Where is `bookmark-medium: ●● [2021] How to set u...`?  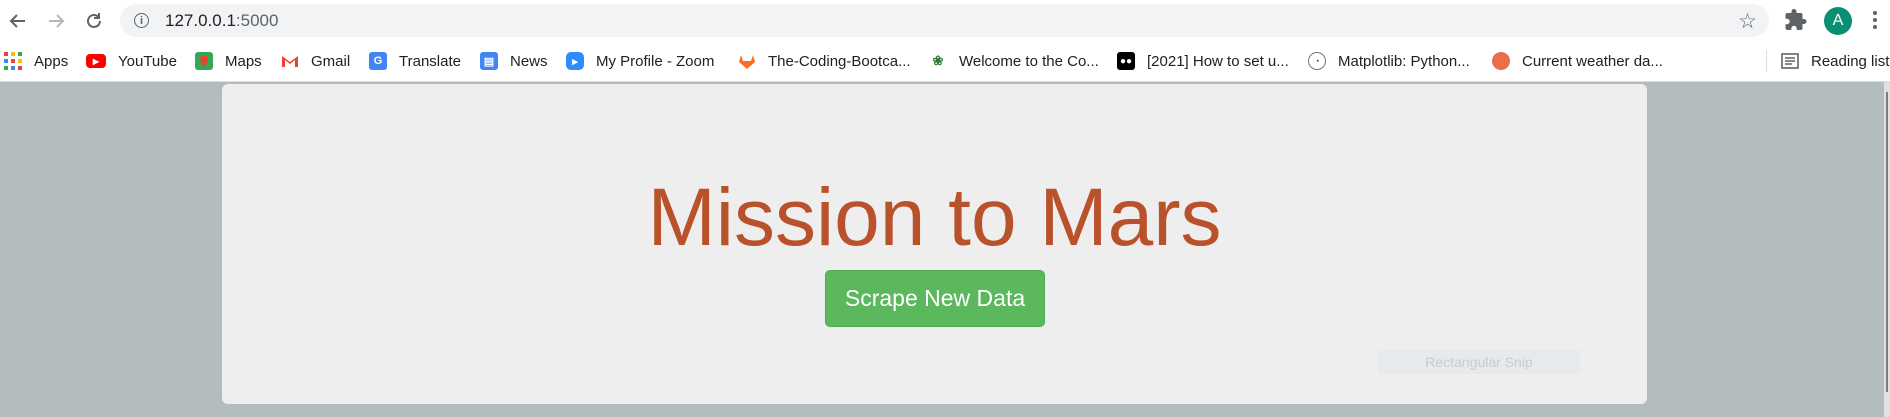
bookmark-medium: ●● [2021] How to set u... is located at coordinates (1203, 61).